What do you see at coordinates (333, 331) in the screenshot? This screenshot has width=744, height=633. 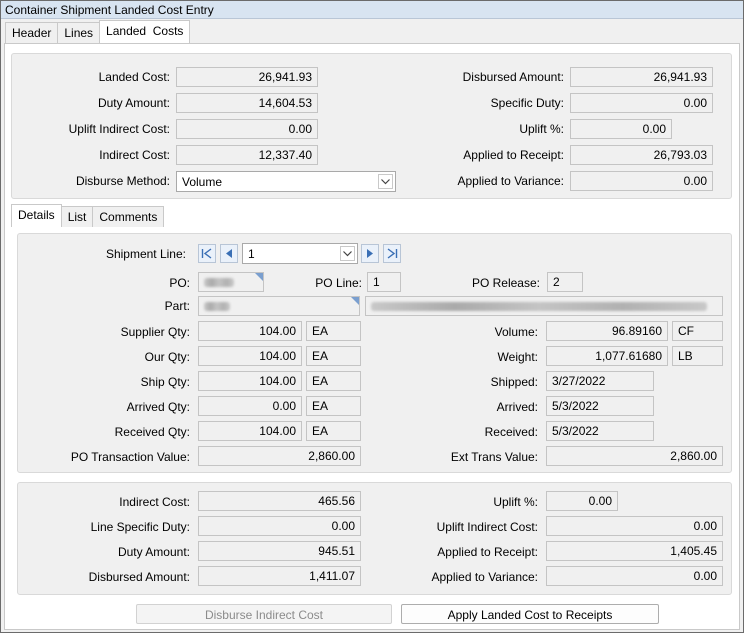 I see `supplier-qty-uom: EA` at bounding box center [333, 331].